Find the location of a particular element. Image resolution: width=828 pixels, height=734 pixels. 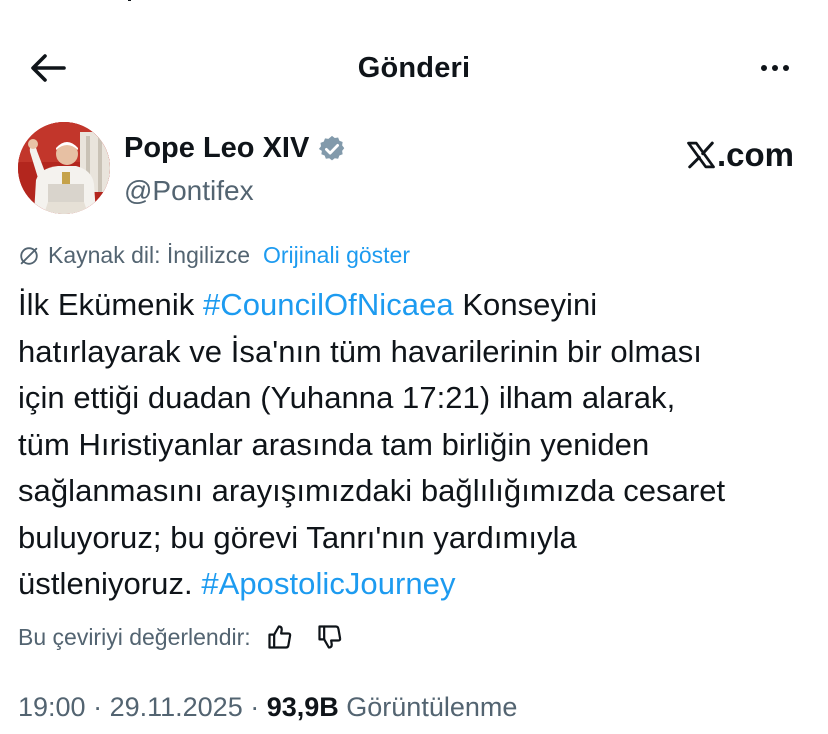

x-com-watermark: .com is located at coordinates (740, 155).